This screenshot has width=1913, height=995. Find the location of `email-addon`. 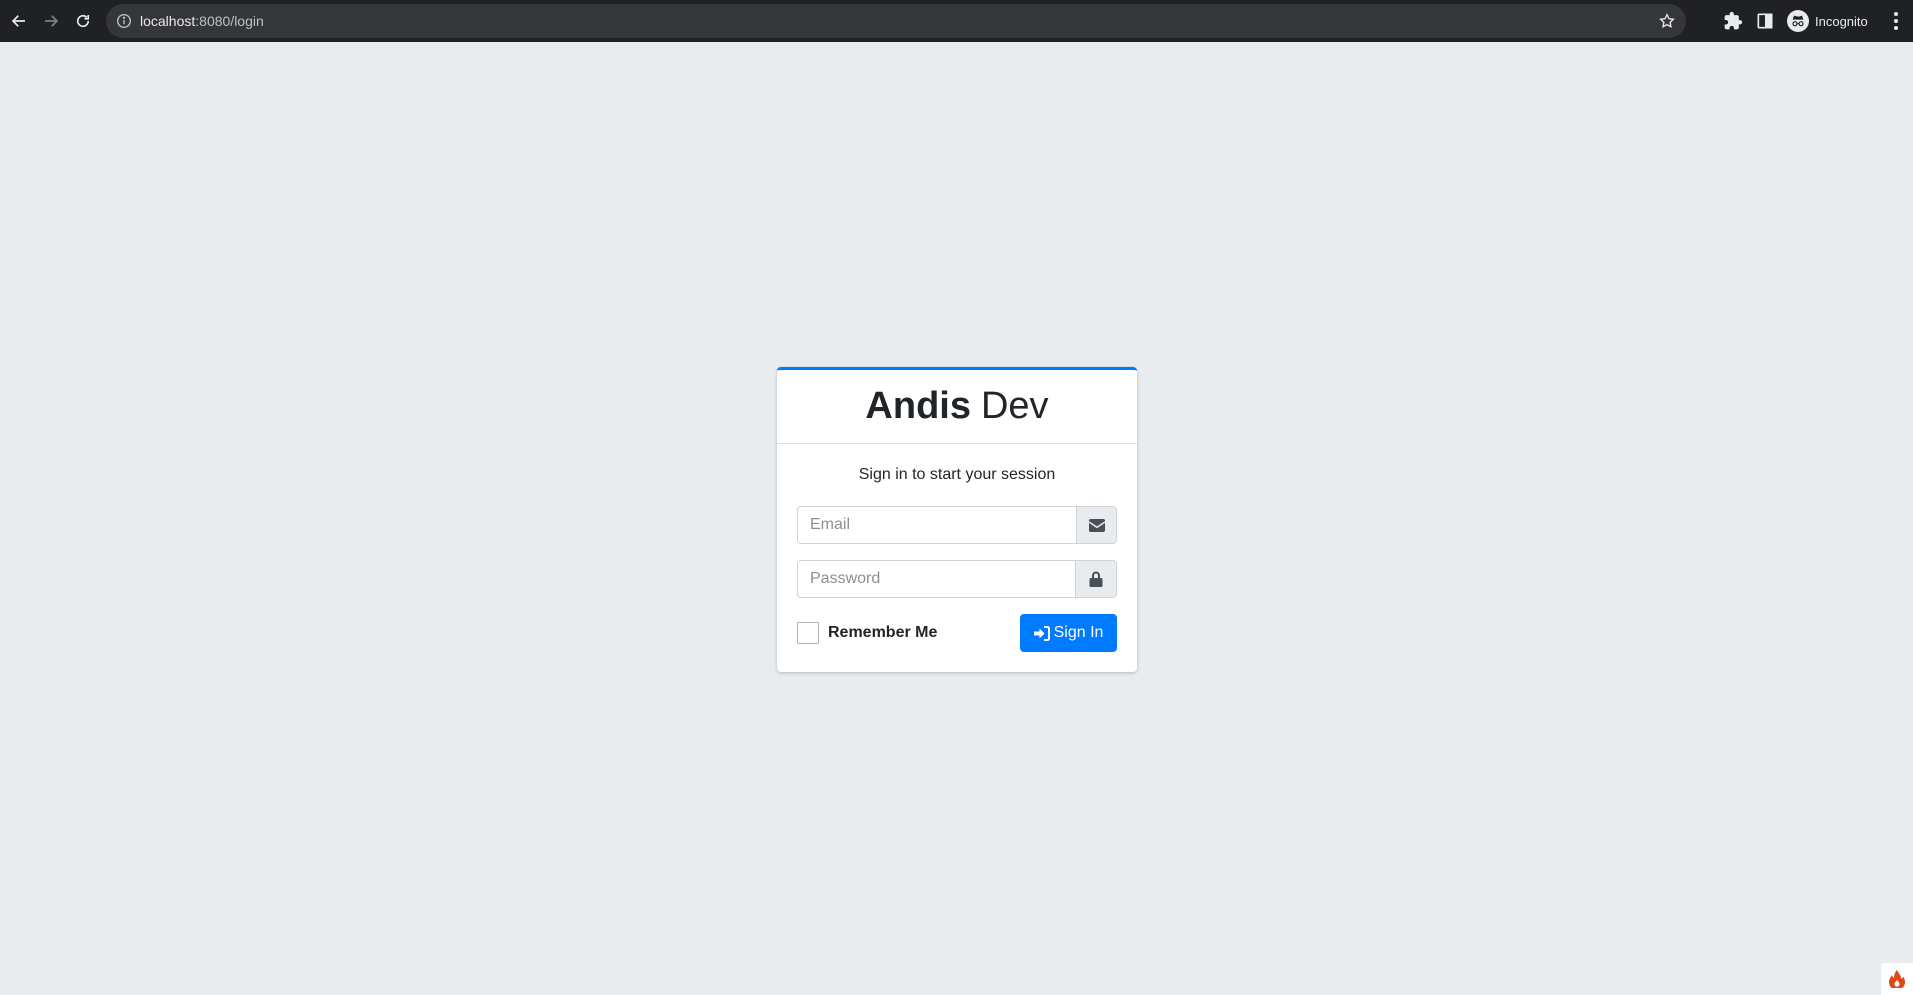

email-addon is located at coordinates (1096, 525).